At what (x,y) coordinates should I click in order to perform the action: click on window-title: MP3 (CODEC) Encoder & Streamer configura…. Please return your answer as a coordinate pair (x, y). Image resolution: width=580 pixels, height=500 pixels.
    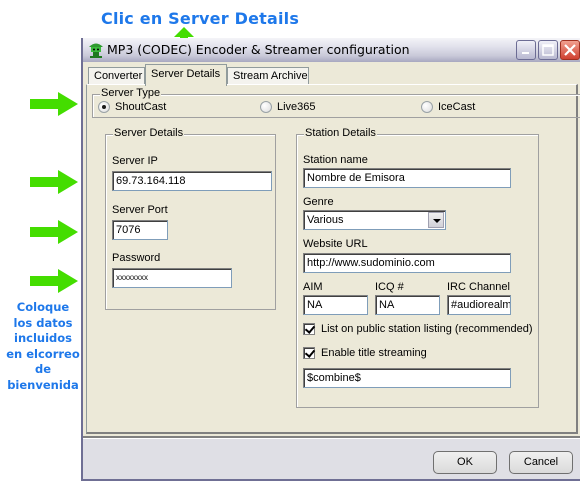
    Looking at the image, I should click on (258, 49).